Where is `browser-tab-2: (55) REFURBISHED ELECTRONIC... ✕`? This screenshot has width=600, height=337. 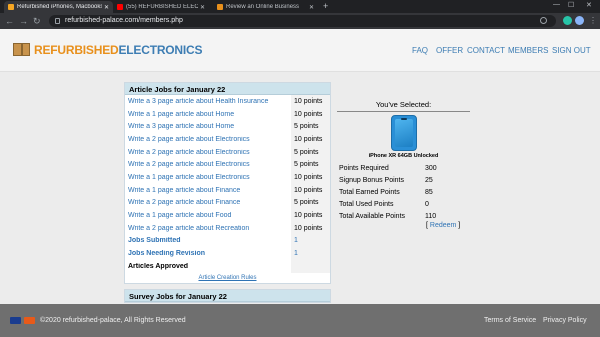
browser-tab-2: (55) REFURBISHED ELECTRONIC... ✕ is located at coordinates (161, 7).